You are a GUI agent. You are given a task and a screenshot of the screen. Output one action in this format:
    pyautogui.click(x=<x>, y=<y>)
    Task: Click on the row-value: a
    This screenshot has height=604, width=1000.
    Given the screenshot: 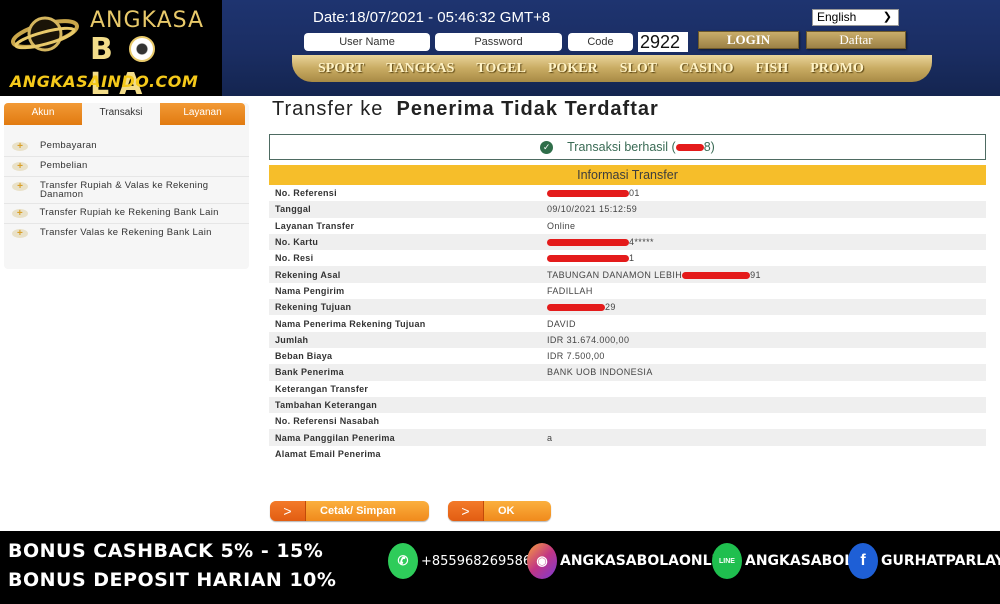 What is the action you would take?
    pyautogui.click(x=550, y=437)
    